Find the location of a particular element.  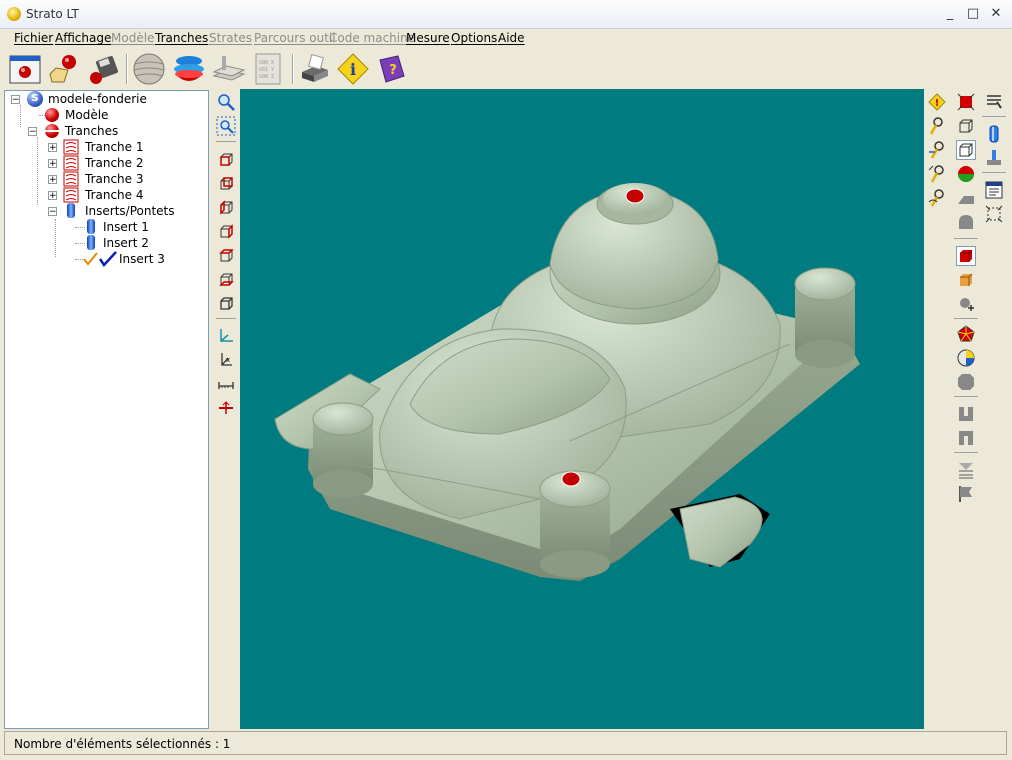

view-right-icon is located at coordinates (226, 232).